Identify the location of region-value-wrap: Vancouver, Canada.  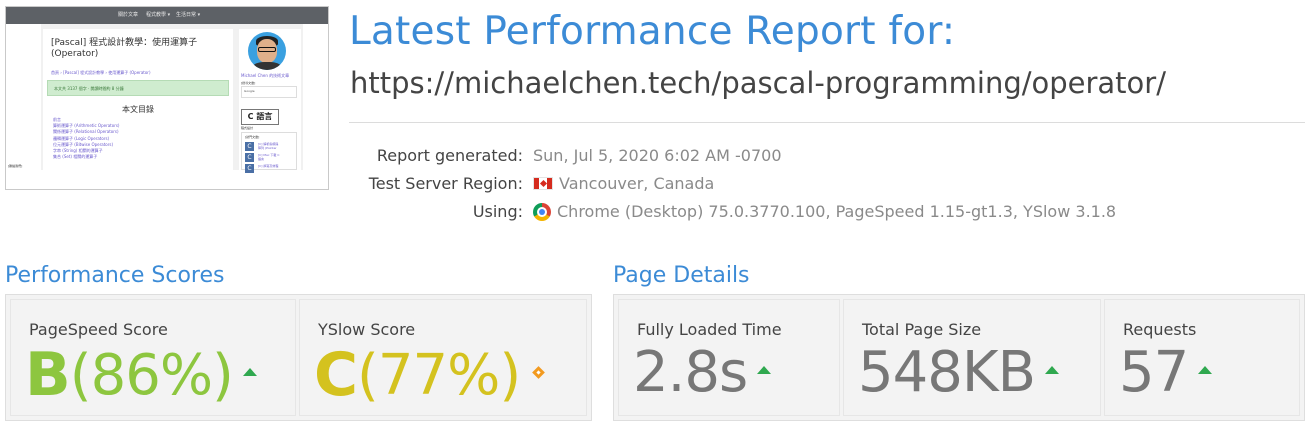
(623, 183).